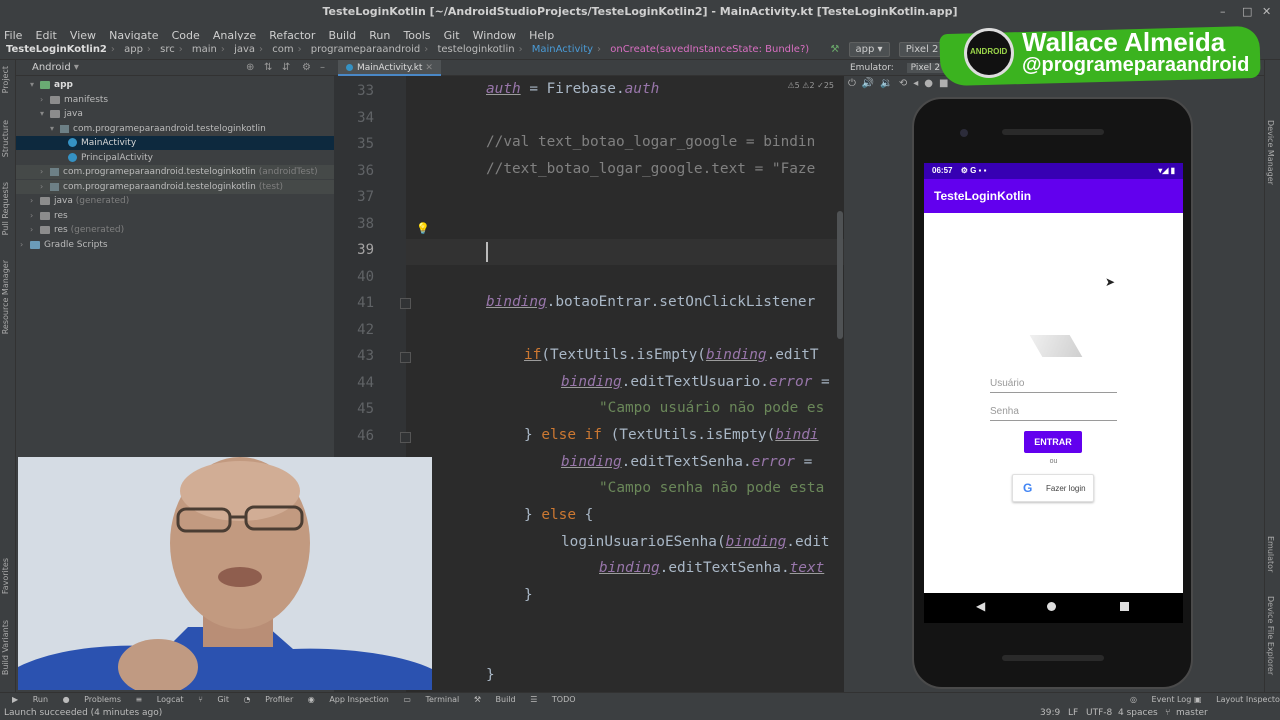  What do you see at coordinates (286, 68) in the screenshot?
I see `expand-all-icon: ⇵` at bounding box center [286, 68].